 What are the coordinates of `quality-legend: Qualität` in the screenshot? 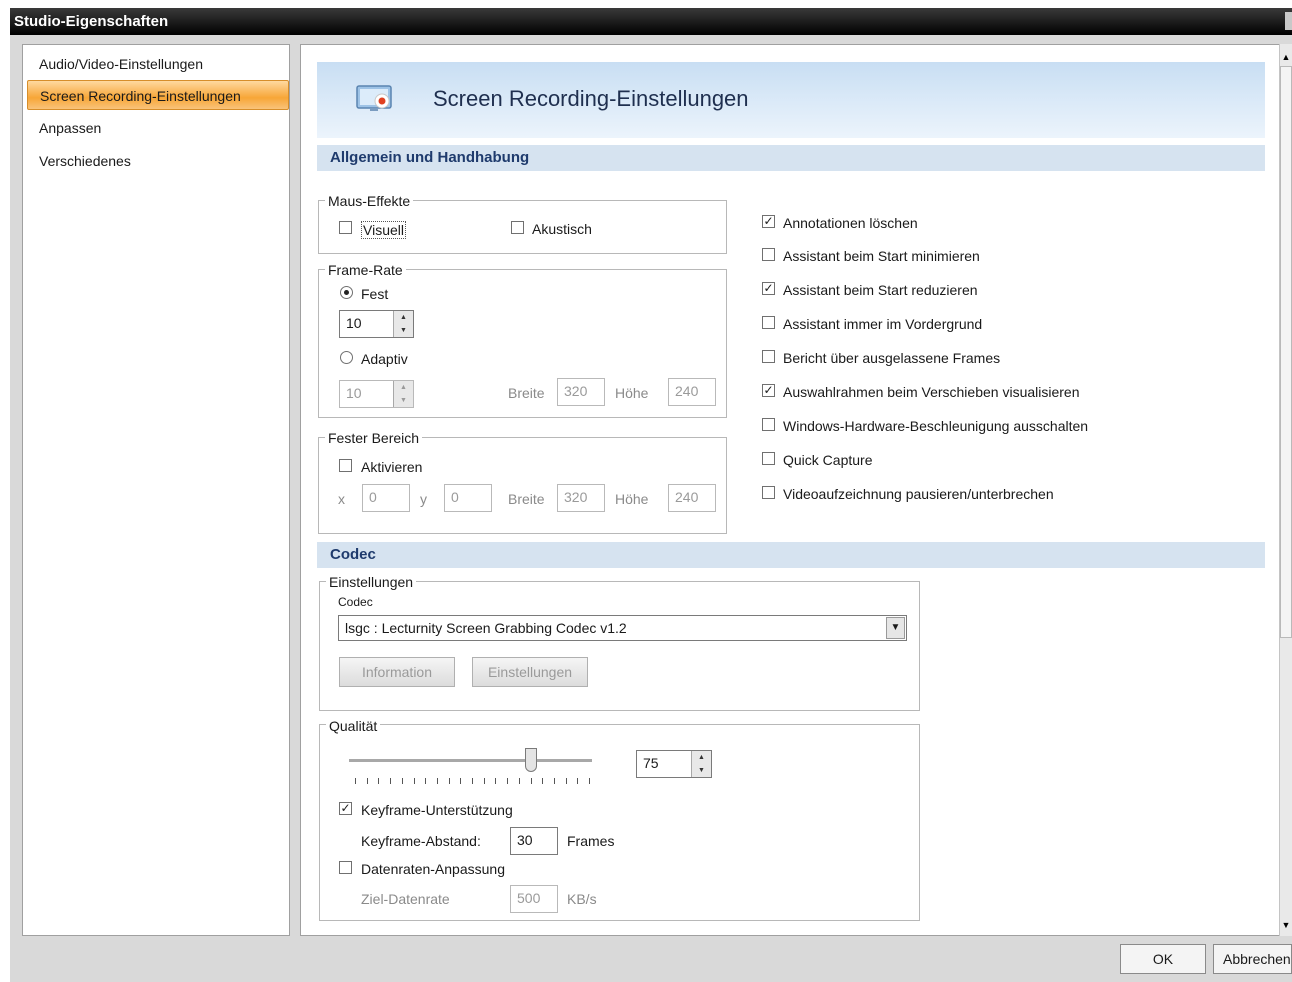 It's located at (353, 726).